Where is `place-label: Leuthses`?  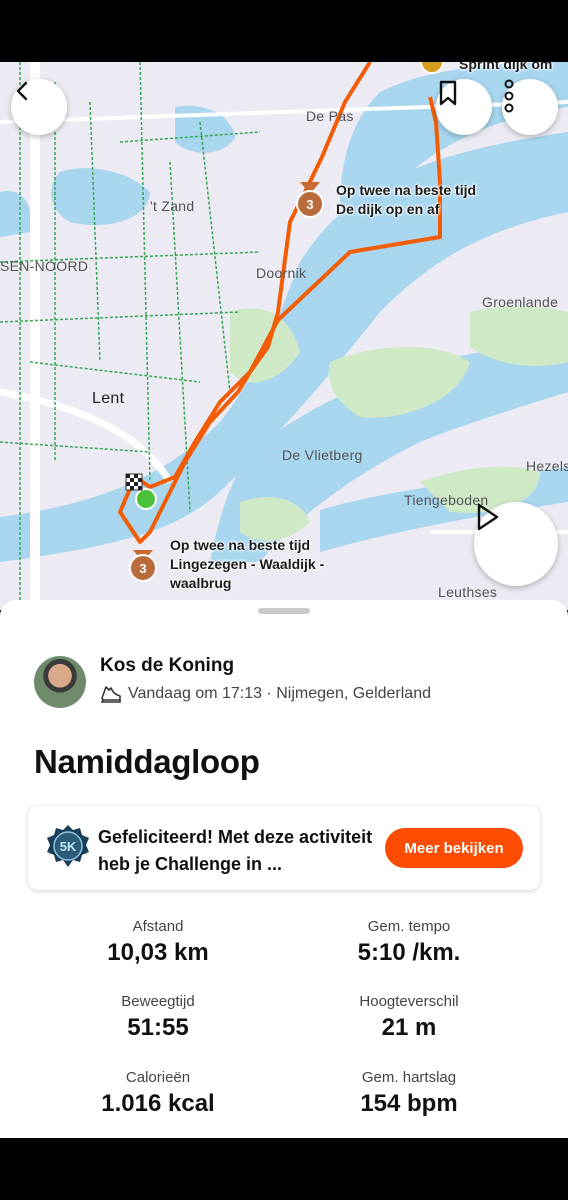 place-label: Leuthses is located at coordinates (468, 592).